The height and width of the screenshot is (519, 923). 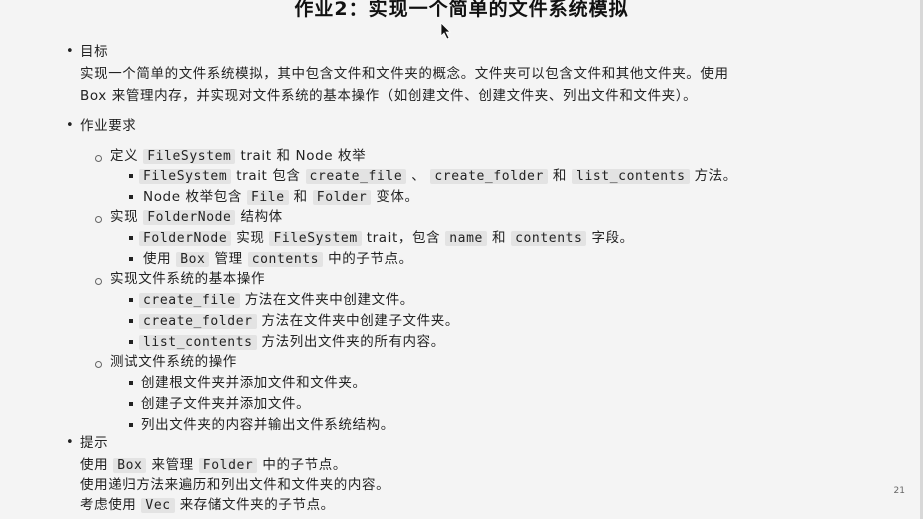 I want to click on req-define-item: 定义 FileSystem trait 和 Node 枚举, so click(x=238, y=156).